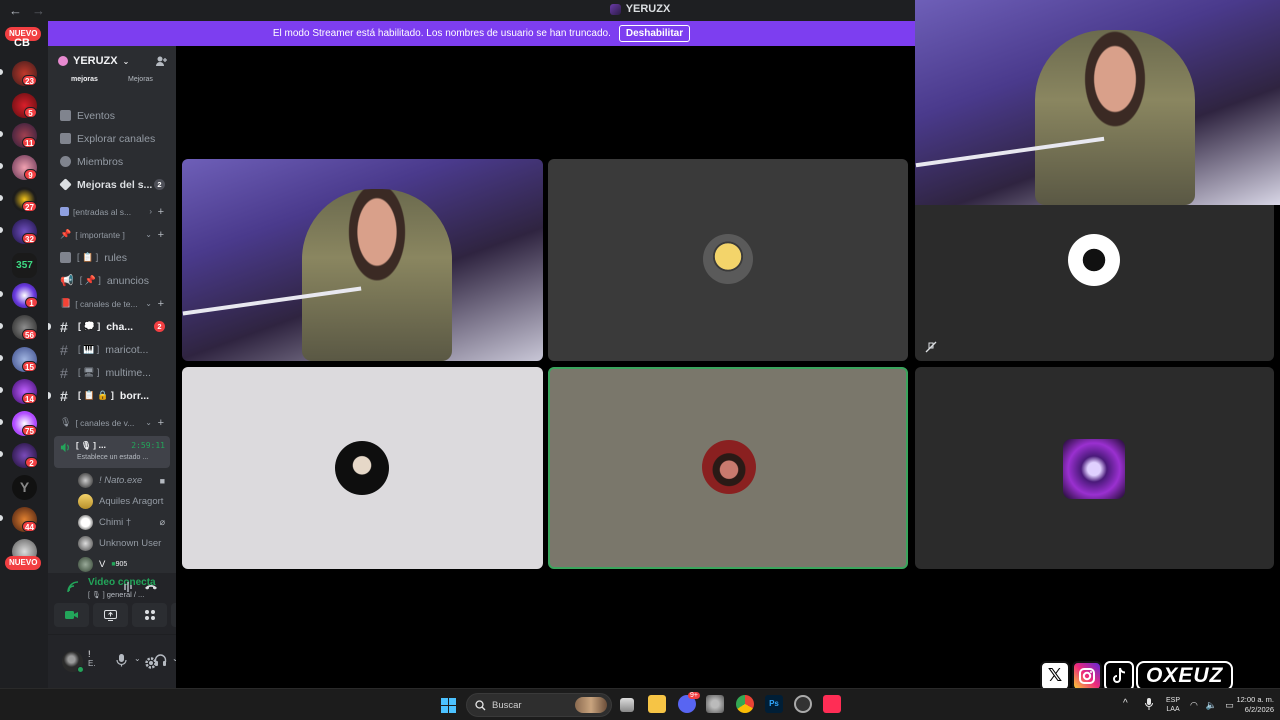  Describe the element at coordinates (112, 422) in the screenshot. I see `category-canales-voz: 🎙 [ canales de v... ⌄ +` at that location.